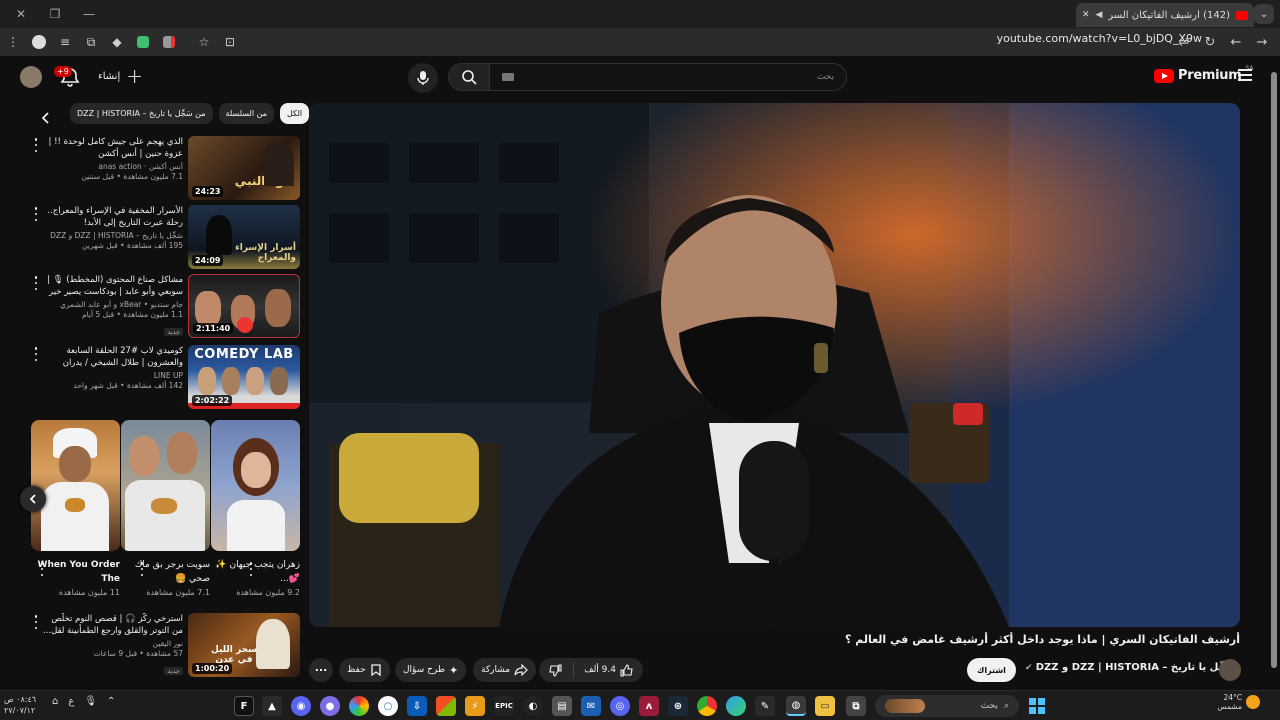 Image resolution: width=1280 pixels, height=720 pixels. Describe the element at coordinates (143, 42) in the screenshot. I see `extension-green-icon` at that location.